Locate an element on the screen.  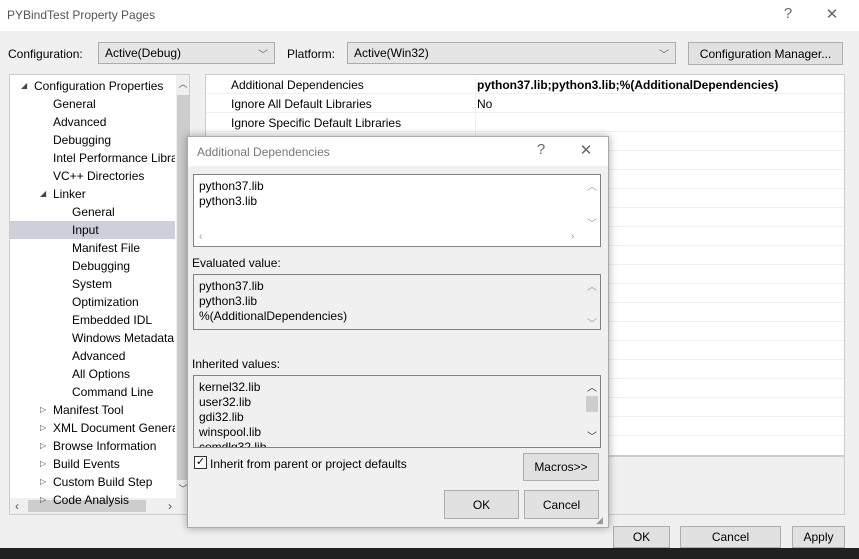
taskbar is located at coordinates (429, 553).